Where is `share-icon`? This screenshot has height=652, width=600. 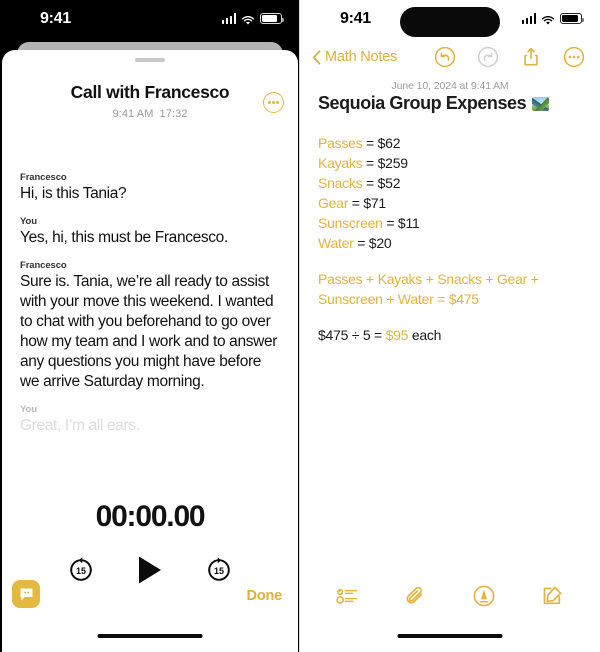 share-icon is located at coordinates (531, 57).